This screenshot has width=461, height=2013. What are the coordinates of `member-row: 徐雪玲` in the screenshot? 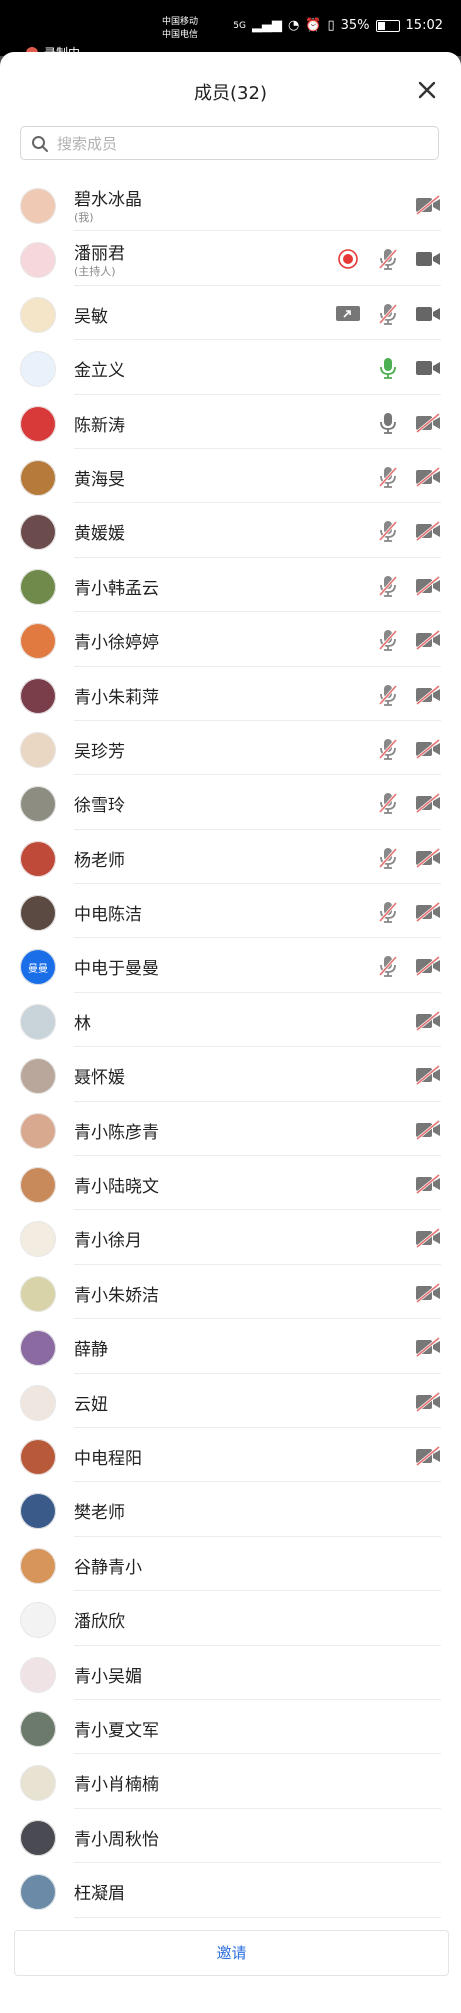 It's located at (230, 803).